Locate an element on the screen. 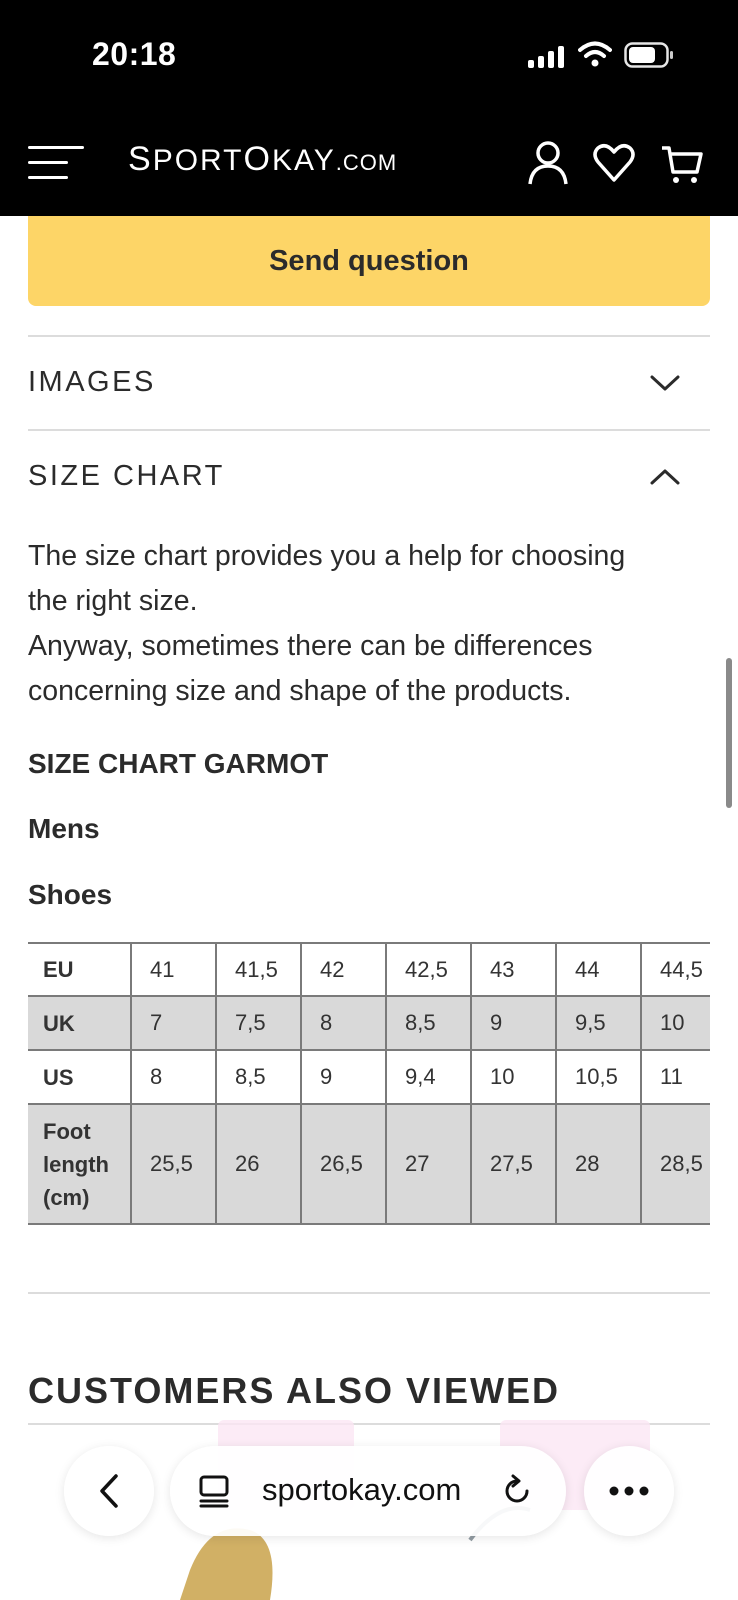  size-chart-category: Shoes is located at coordinates (70, 894).